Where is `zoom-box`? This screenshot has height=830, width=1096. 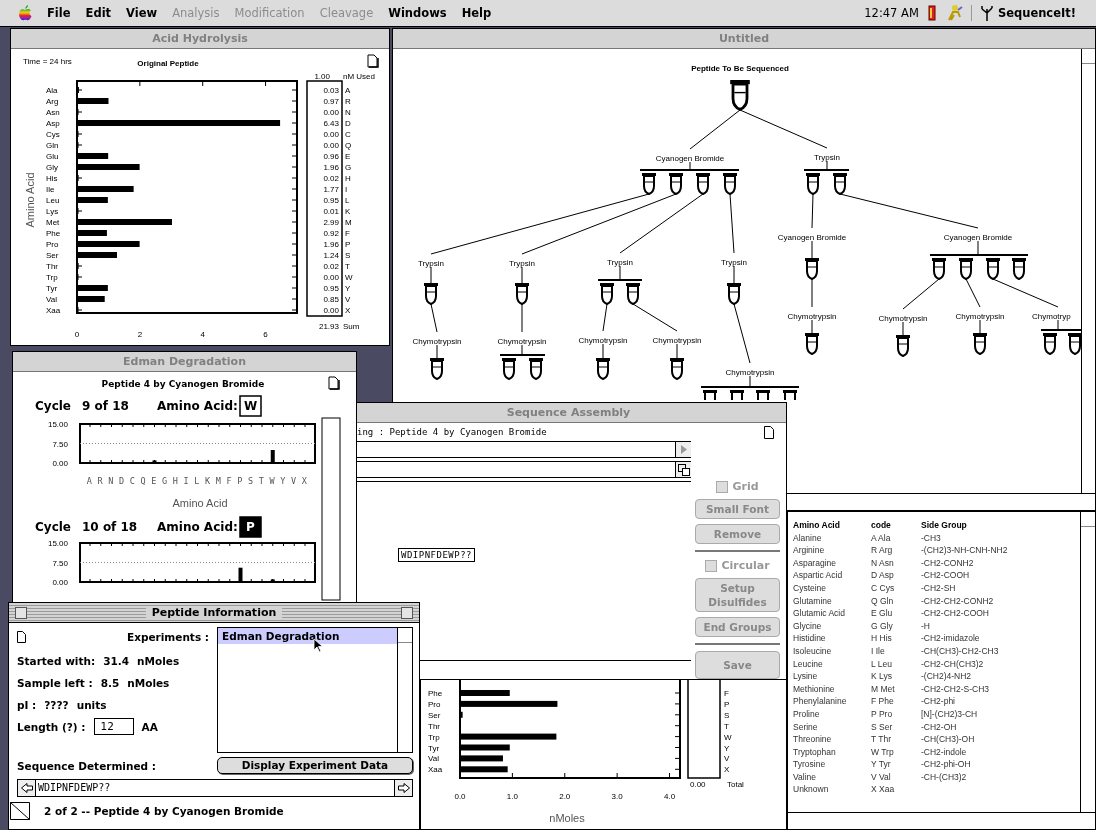
zoom-box is located at coordinates (407, 612).